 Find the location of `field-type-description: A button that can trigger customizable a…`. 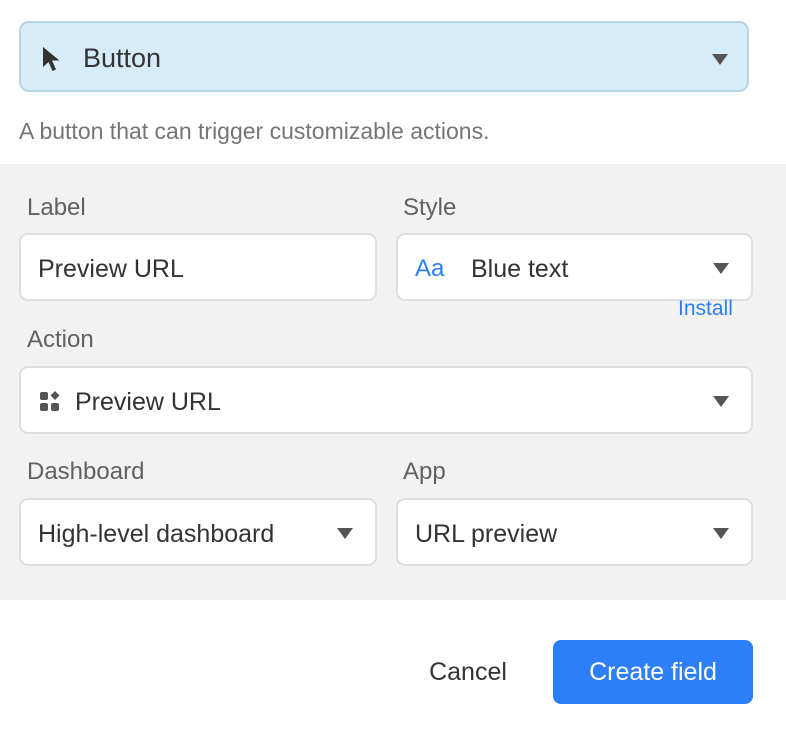

field-type-description: A button that can trigger customizable a… is located at coordinates (254, 131).